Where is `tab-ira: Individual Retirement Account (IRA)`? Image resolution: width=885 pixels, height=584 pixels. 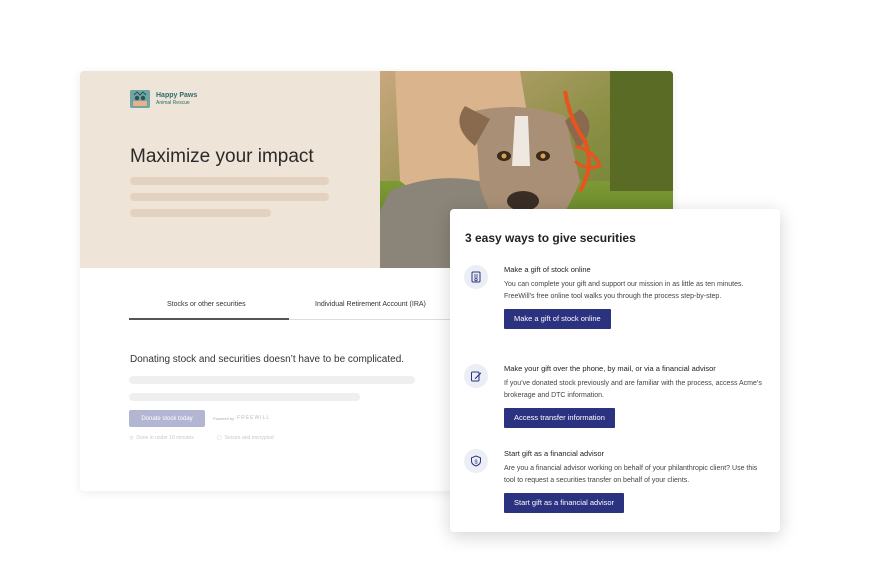 tab-ira: Individual Retirement Account (IRA) is located at coordinates (370, 304).